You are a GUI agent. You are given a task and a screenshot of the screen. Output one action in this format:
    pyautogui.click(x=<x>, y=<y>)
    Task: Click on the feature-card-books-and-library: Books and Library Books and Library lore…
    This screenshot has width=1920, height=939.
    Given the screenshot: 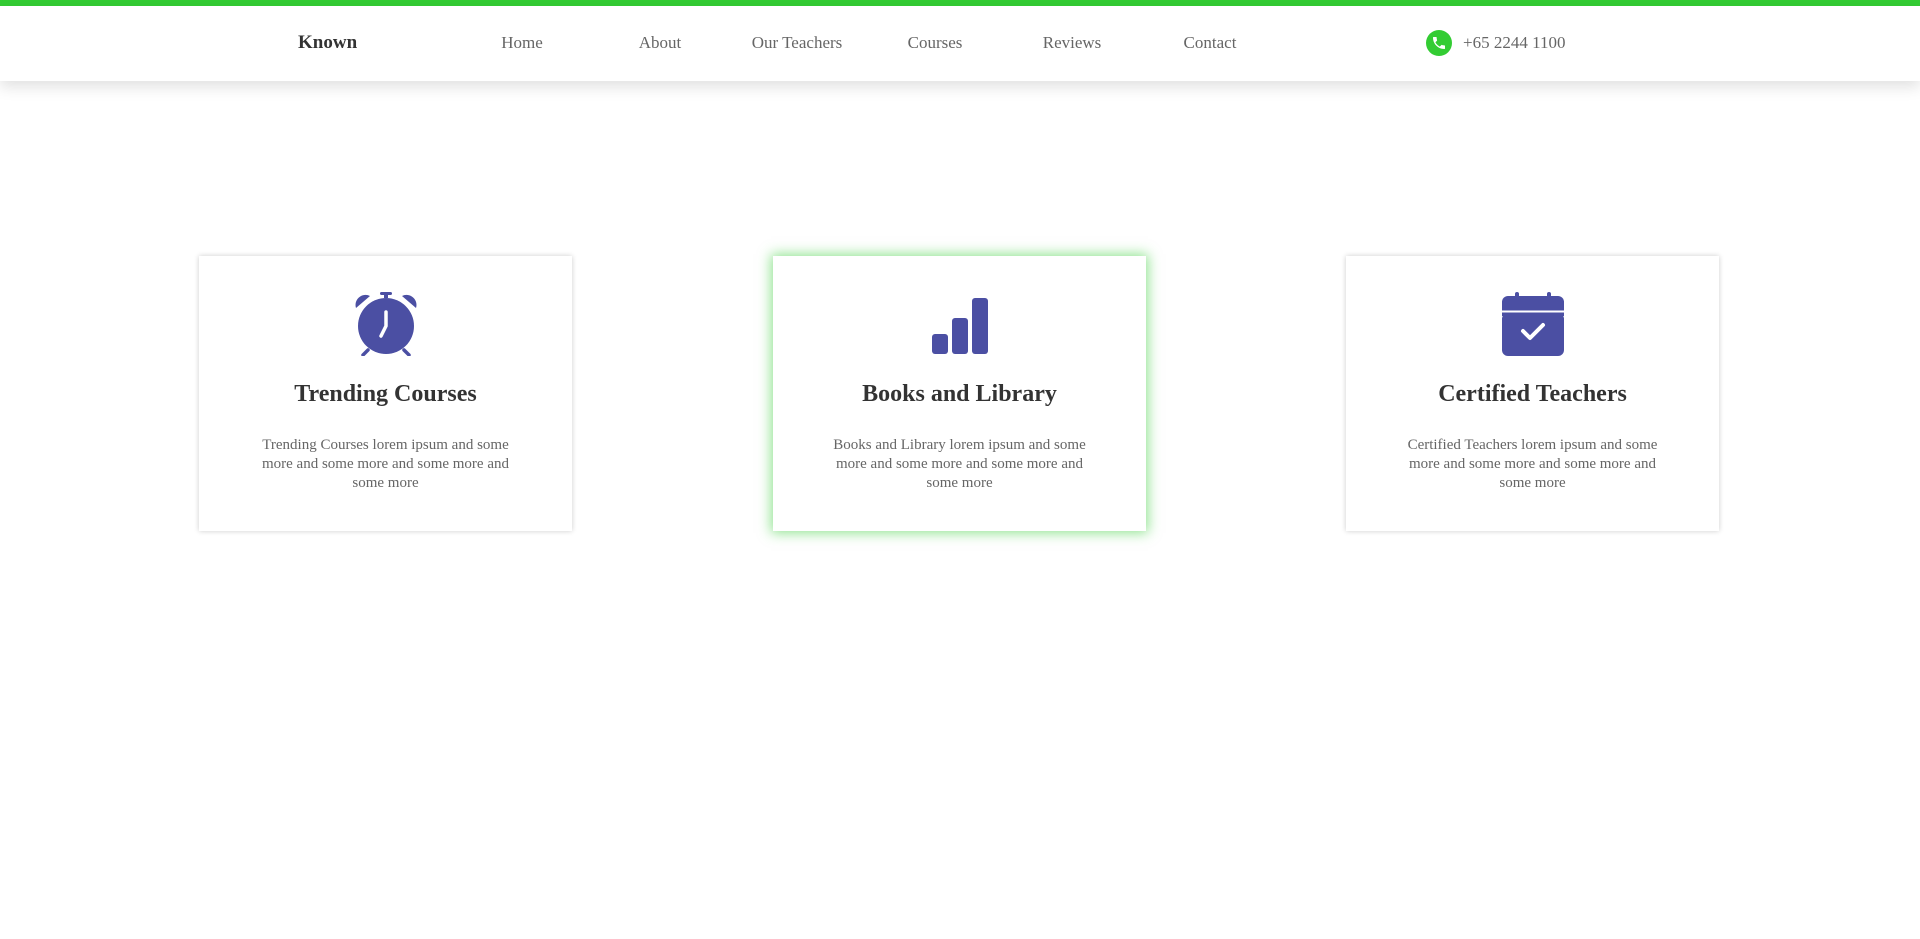 What is the action you would take?
    pyautogui.click(x=959, y=393)
    